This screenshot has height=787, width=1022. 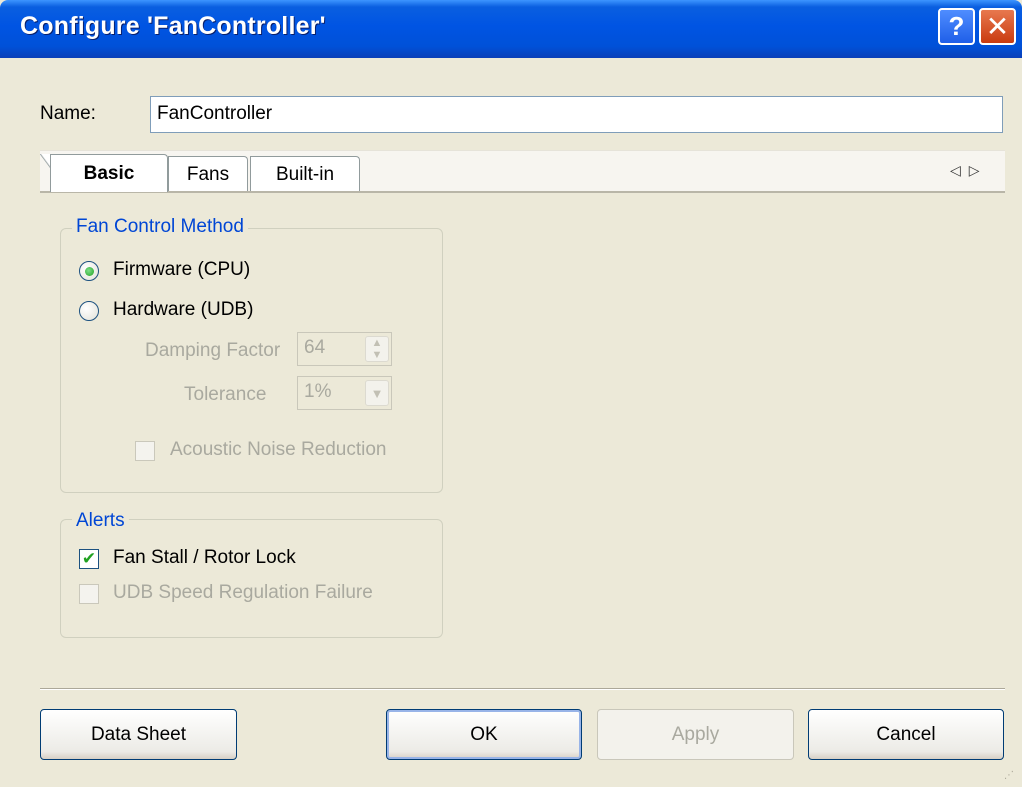 What do you see at coordinates (89, 271) in the screenshot?
I see `firmware-radio` at bounding box center [89, 271].